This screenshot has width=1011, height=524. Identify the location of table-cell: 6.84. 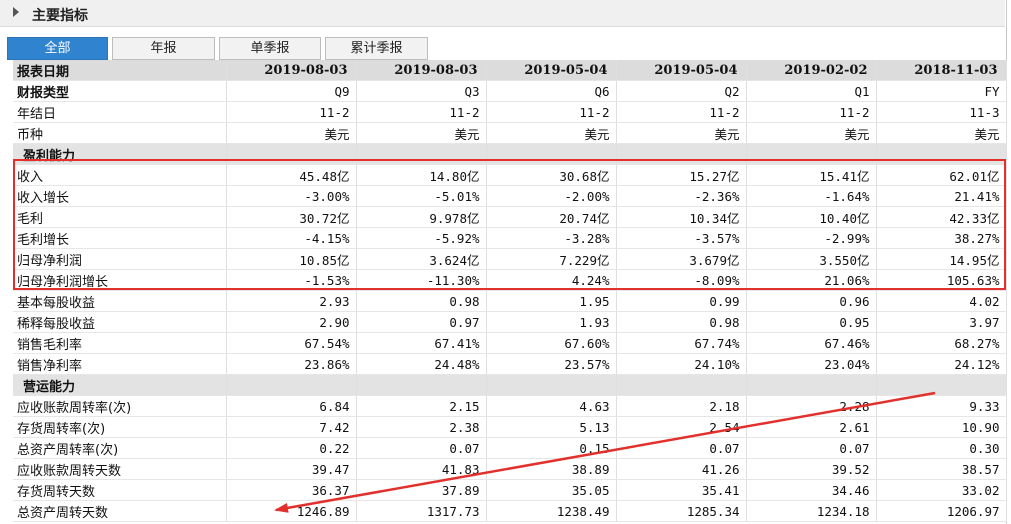
(291, 406).